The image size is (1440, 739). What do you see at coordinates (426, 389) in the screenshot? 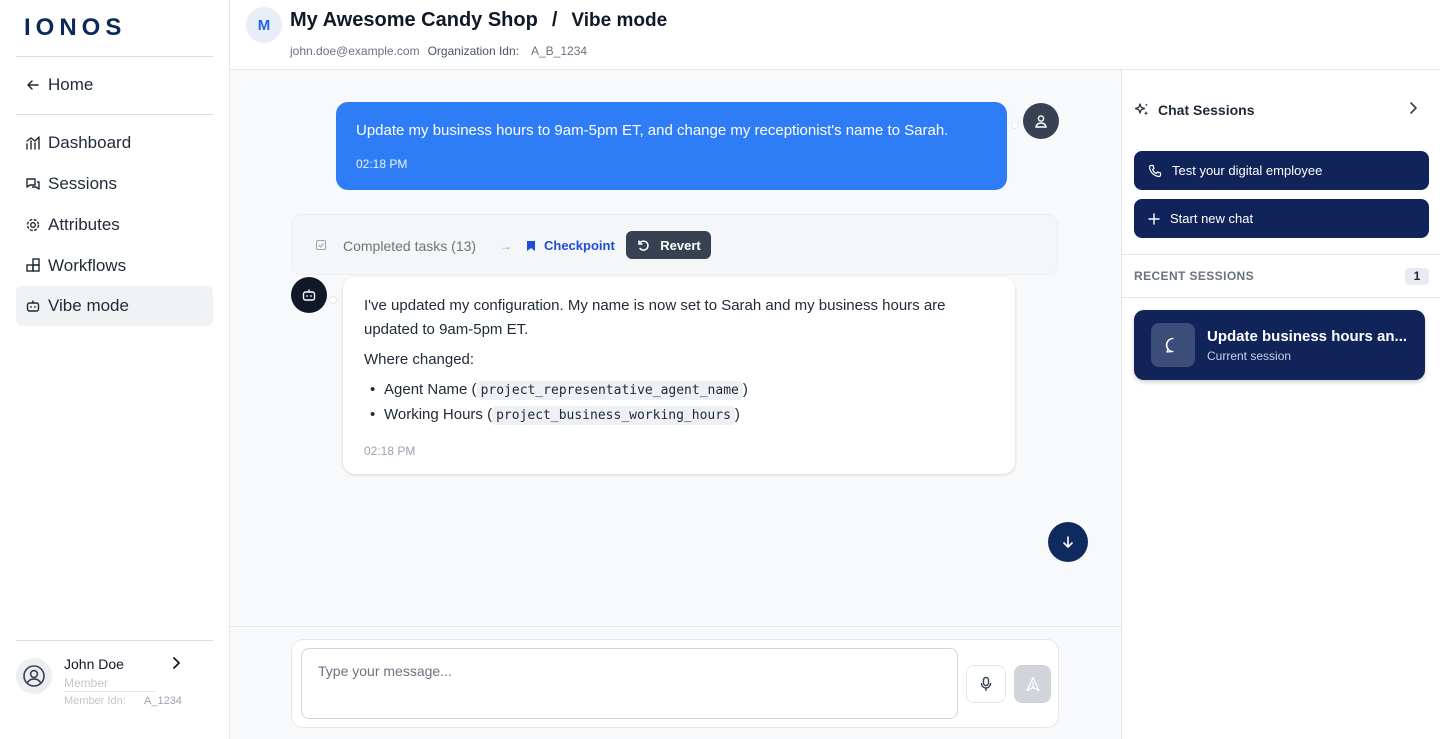
I see `change-name: Agent Name` at bounding box center [426, 389].